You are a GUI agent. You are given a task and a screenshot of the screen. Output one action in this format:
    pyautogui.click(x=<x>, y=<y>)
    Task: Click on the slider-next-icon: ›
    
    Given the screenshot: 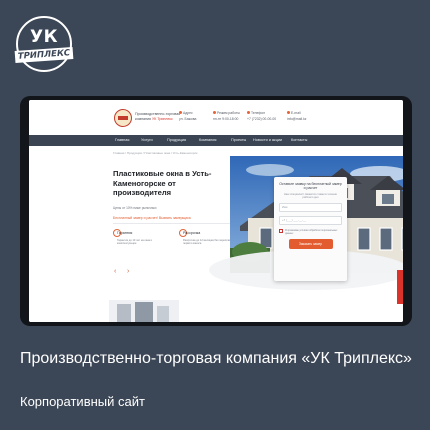 What is the action you would take?
    pyautogui.click(x=128, y=271)
    